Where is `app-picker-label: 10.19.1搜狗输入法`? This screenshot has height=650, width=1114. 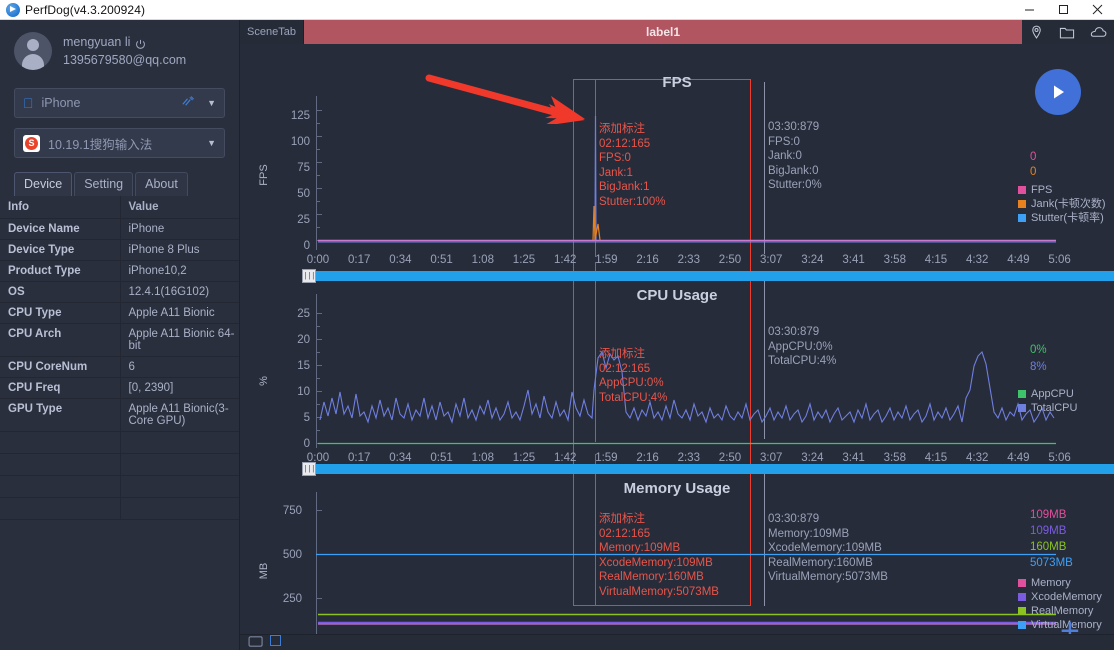
app-picker-label: 10.19.1搜狗输入法 is located at coordinates (100, 144).